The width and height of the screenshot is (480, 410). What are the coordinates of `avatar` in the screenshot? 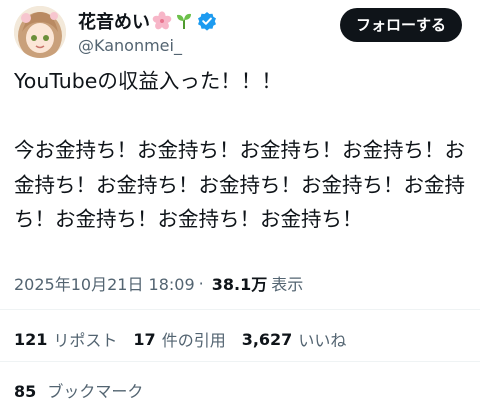 It's located at (40, 32).